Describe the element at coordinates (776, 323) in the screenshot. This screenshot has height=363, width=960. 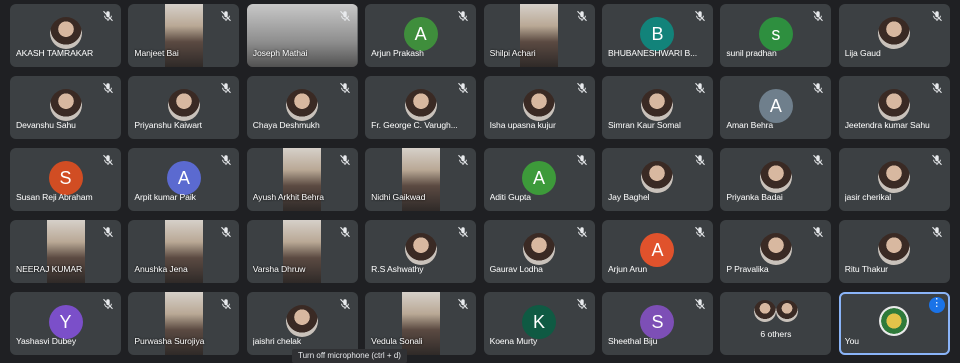
I see `others-tile: 6 others` at that location.